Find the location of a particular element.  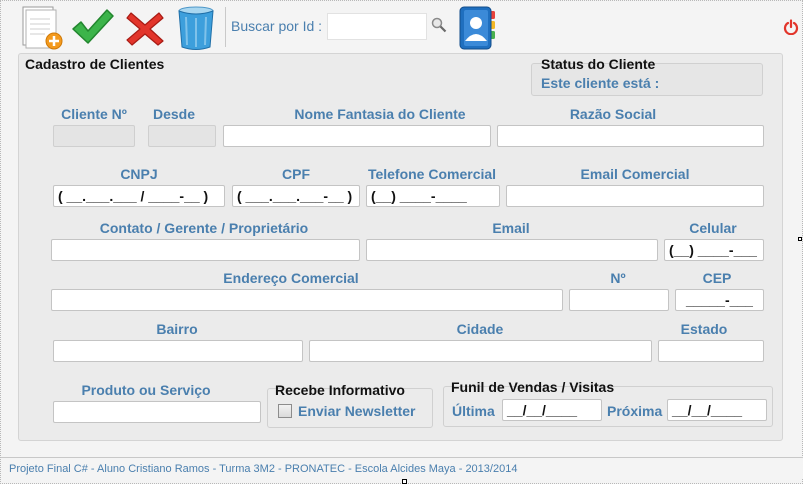

cidade-label: Cidade is located at coordinates (480, 329).